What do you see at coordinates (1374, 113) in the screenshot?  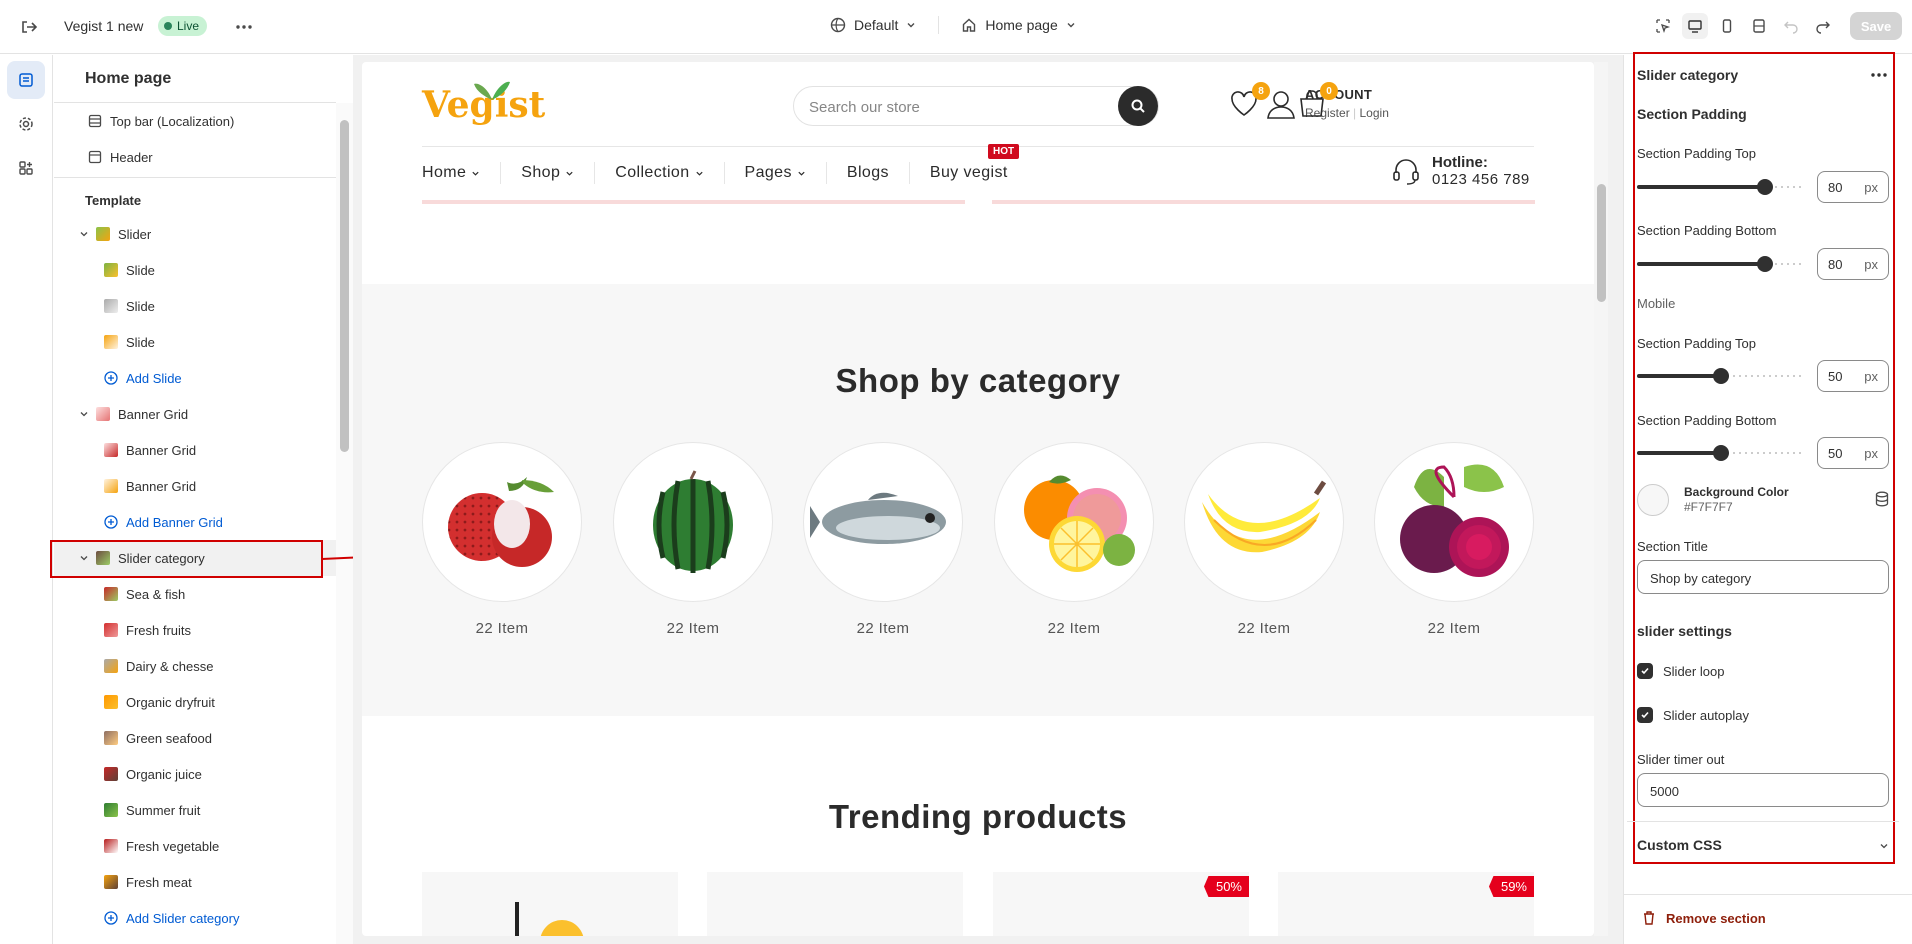 I see `login-link: Login` at bounding box center [1374, 113].